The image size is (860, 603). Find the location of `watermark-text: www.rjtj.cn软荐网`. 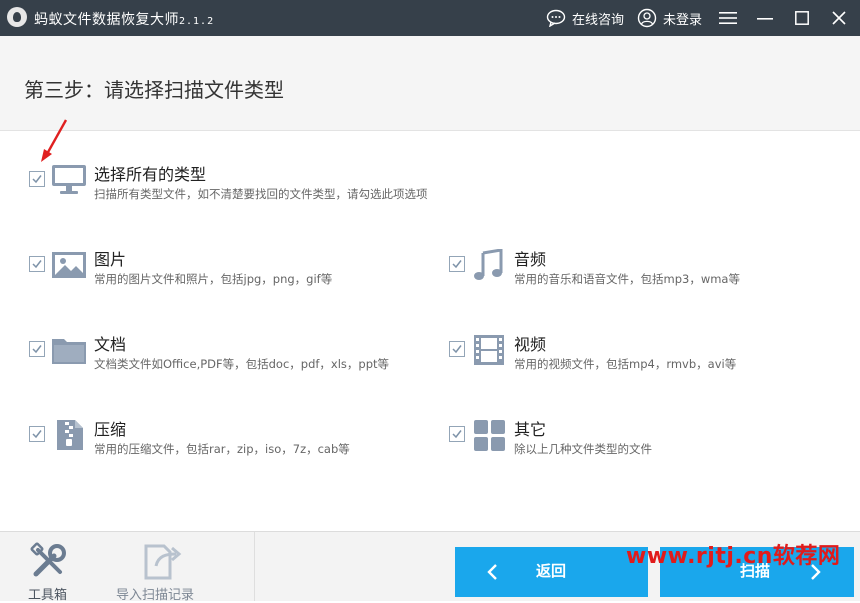

watermark-text: www.rjtj.cn软荐网 is located at coordinates (733, 556).